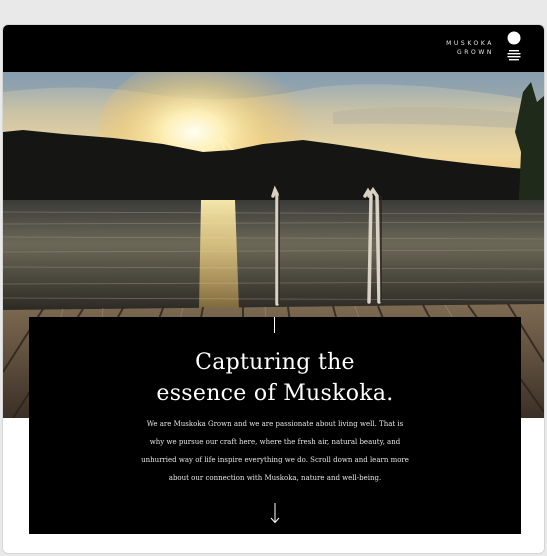 This screenshot has width=547, height=556. Describe the element at coordinates (275, 513) in the screenshot. I see `arrow-down-icon` at that location.